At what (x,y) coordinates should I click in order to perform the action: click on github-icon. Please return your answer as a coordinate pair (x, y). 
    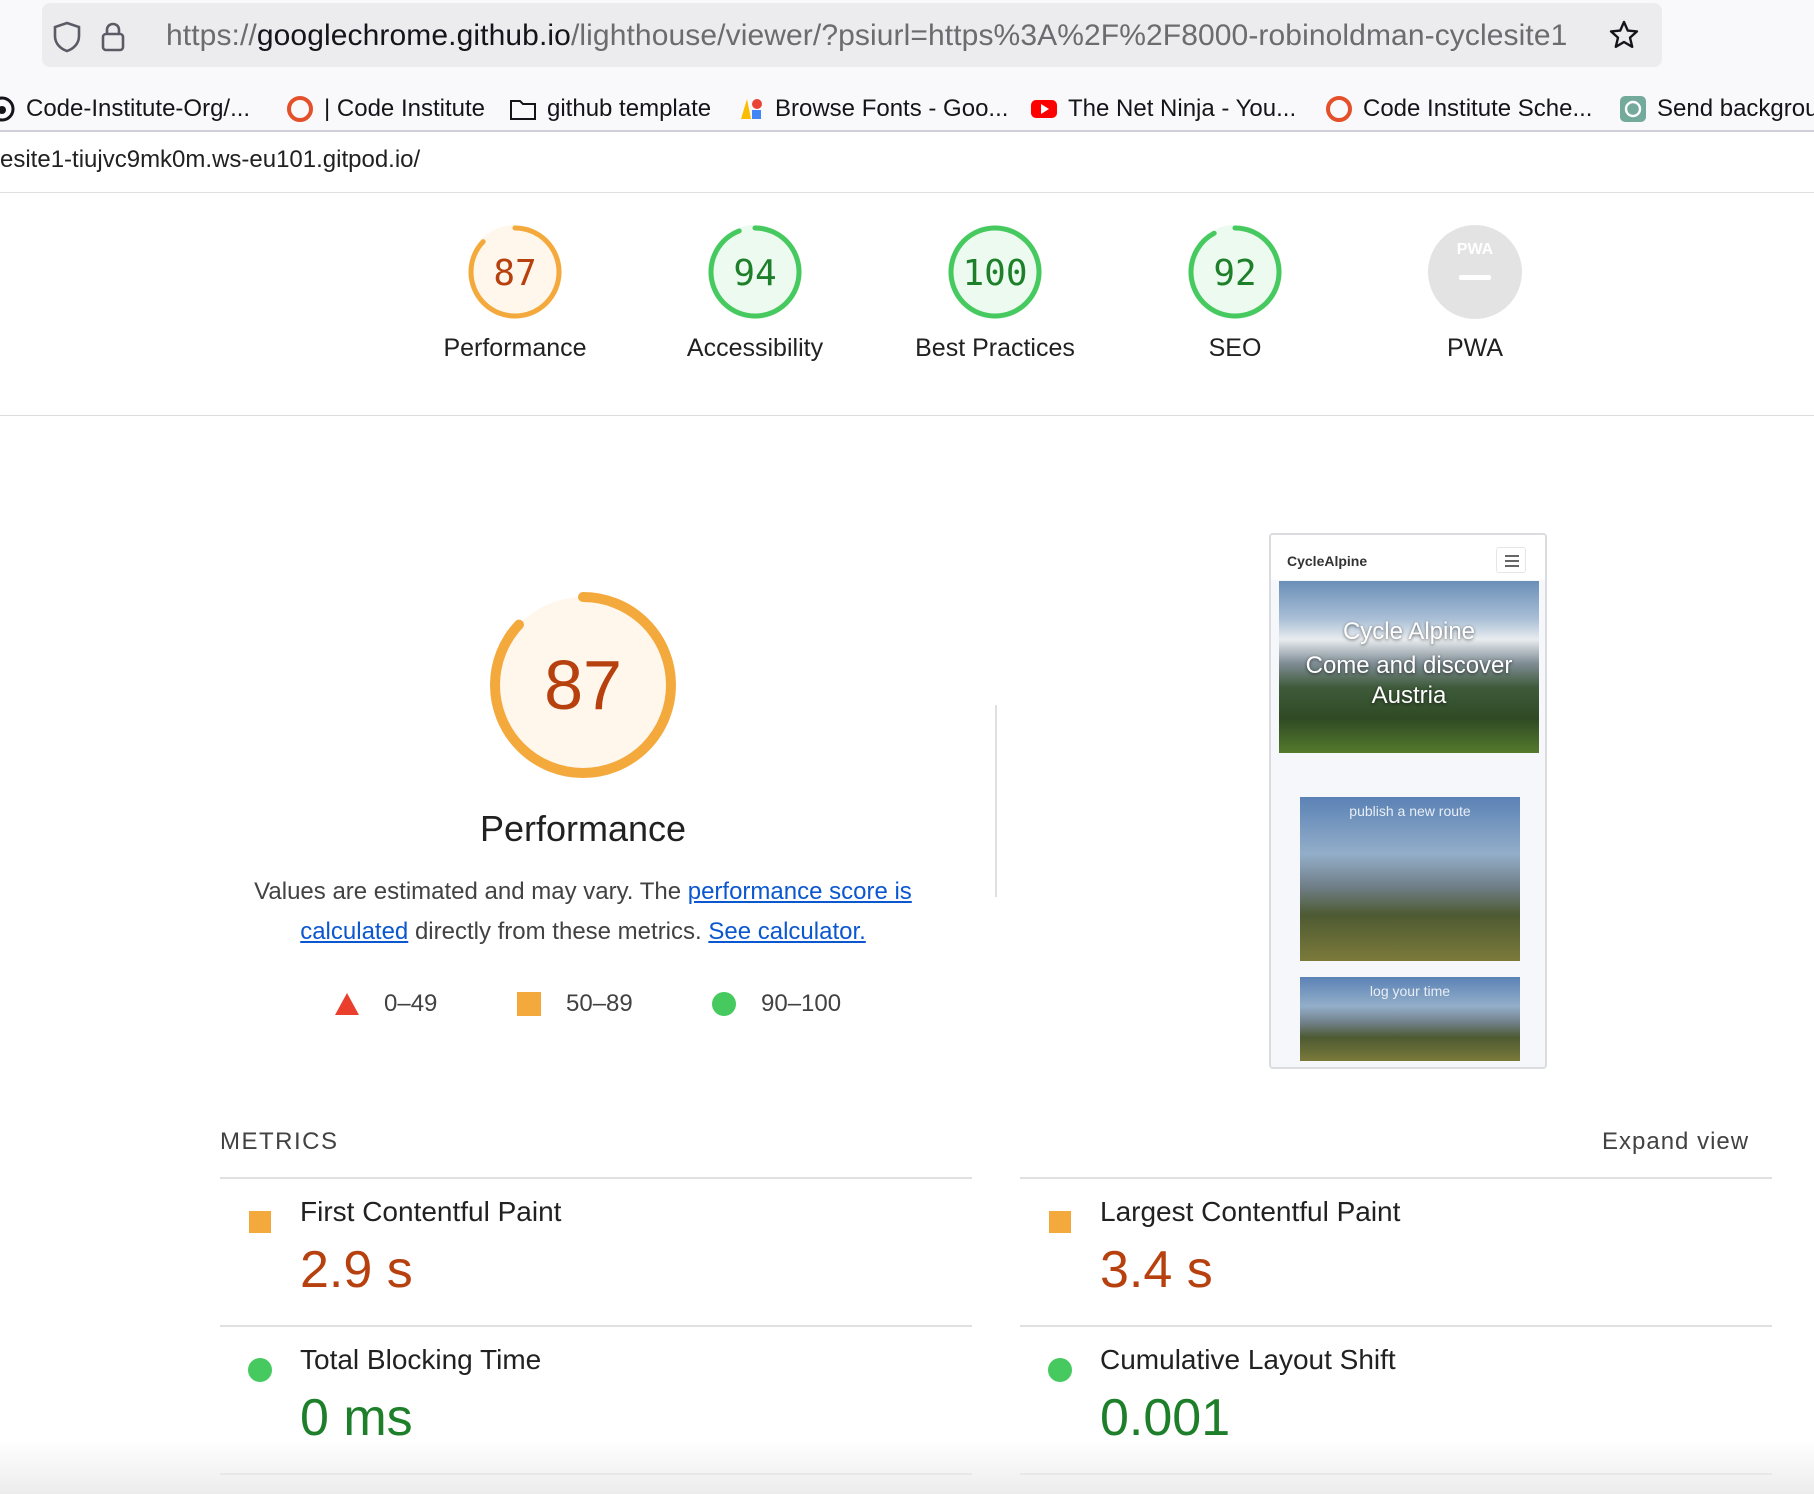
    Looking at the image, I should click on (7, 109).